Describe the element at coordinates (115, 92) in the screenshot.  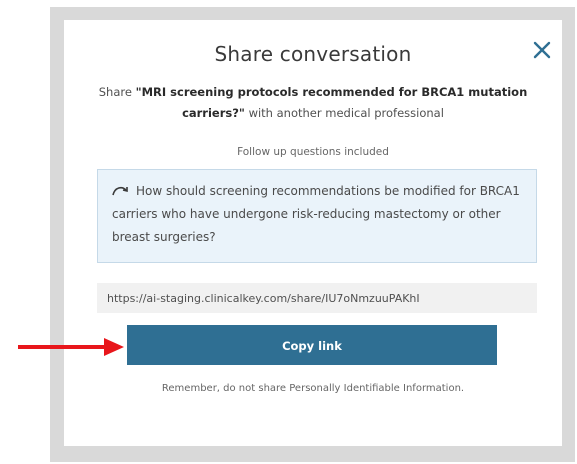
I see `share-prefix: Share` at that location.